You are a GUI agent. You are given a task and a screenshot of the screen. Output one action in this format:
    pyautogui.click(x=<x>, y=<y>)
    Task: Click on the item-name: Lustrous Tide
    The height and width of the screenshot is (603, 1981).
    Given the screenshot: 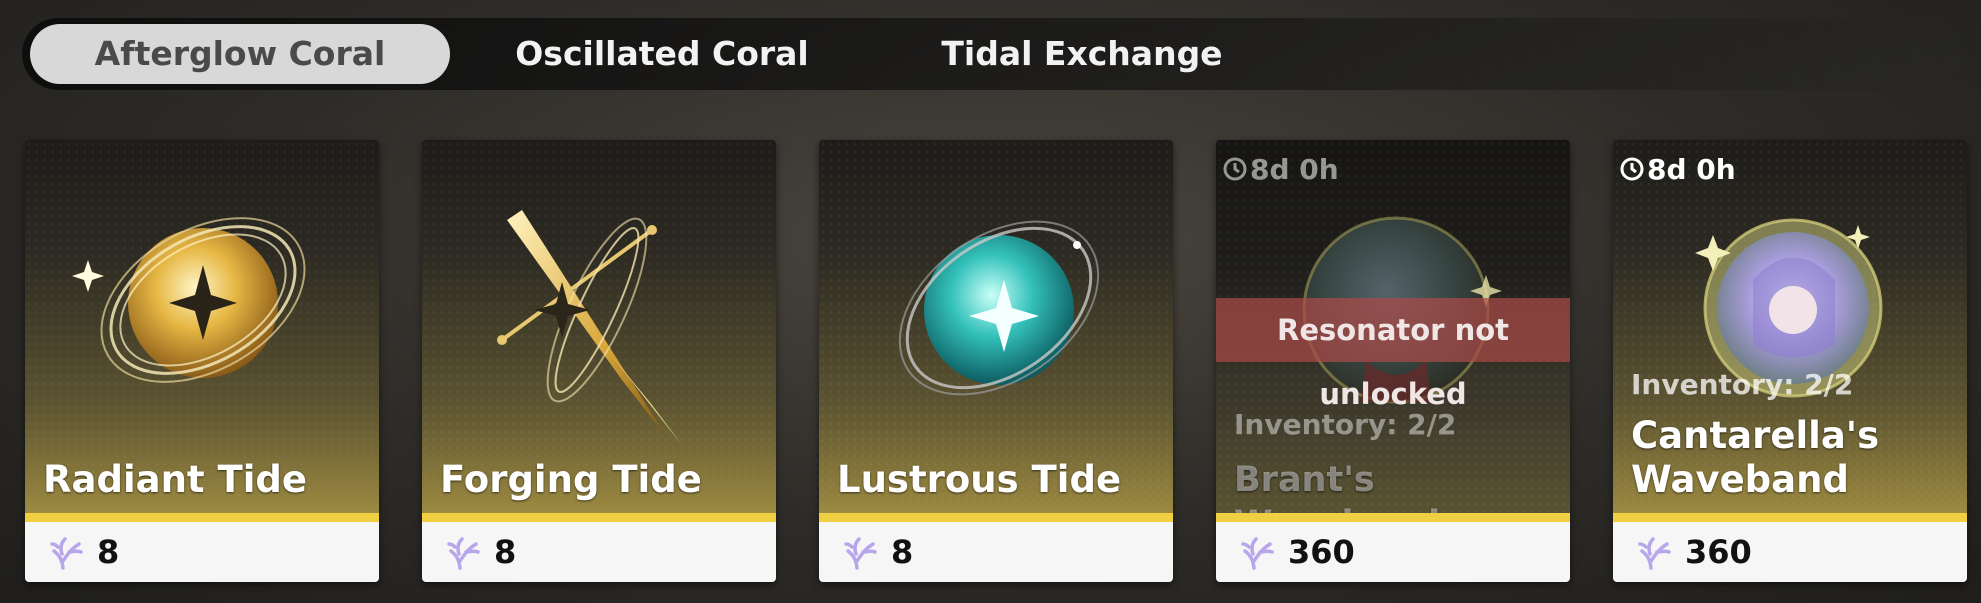 What is the action you would take?
    pyautogui.click(x=979, y=479)
    